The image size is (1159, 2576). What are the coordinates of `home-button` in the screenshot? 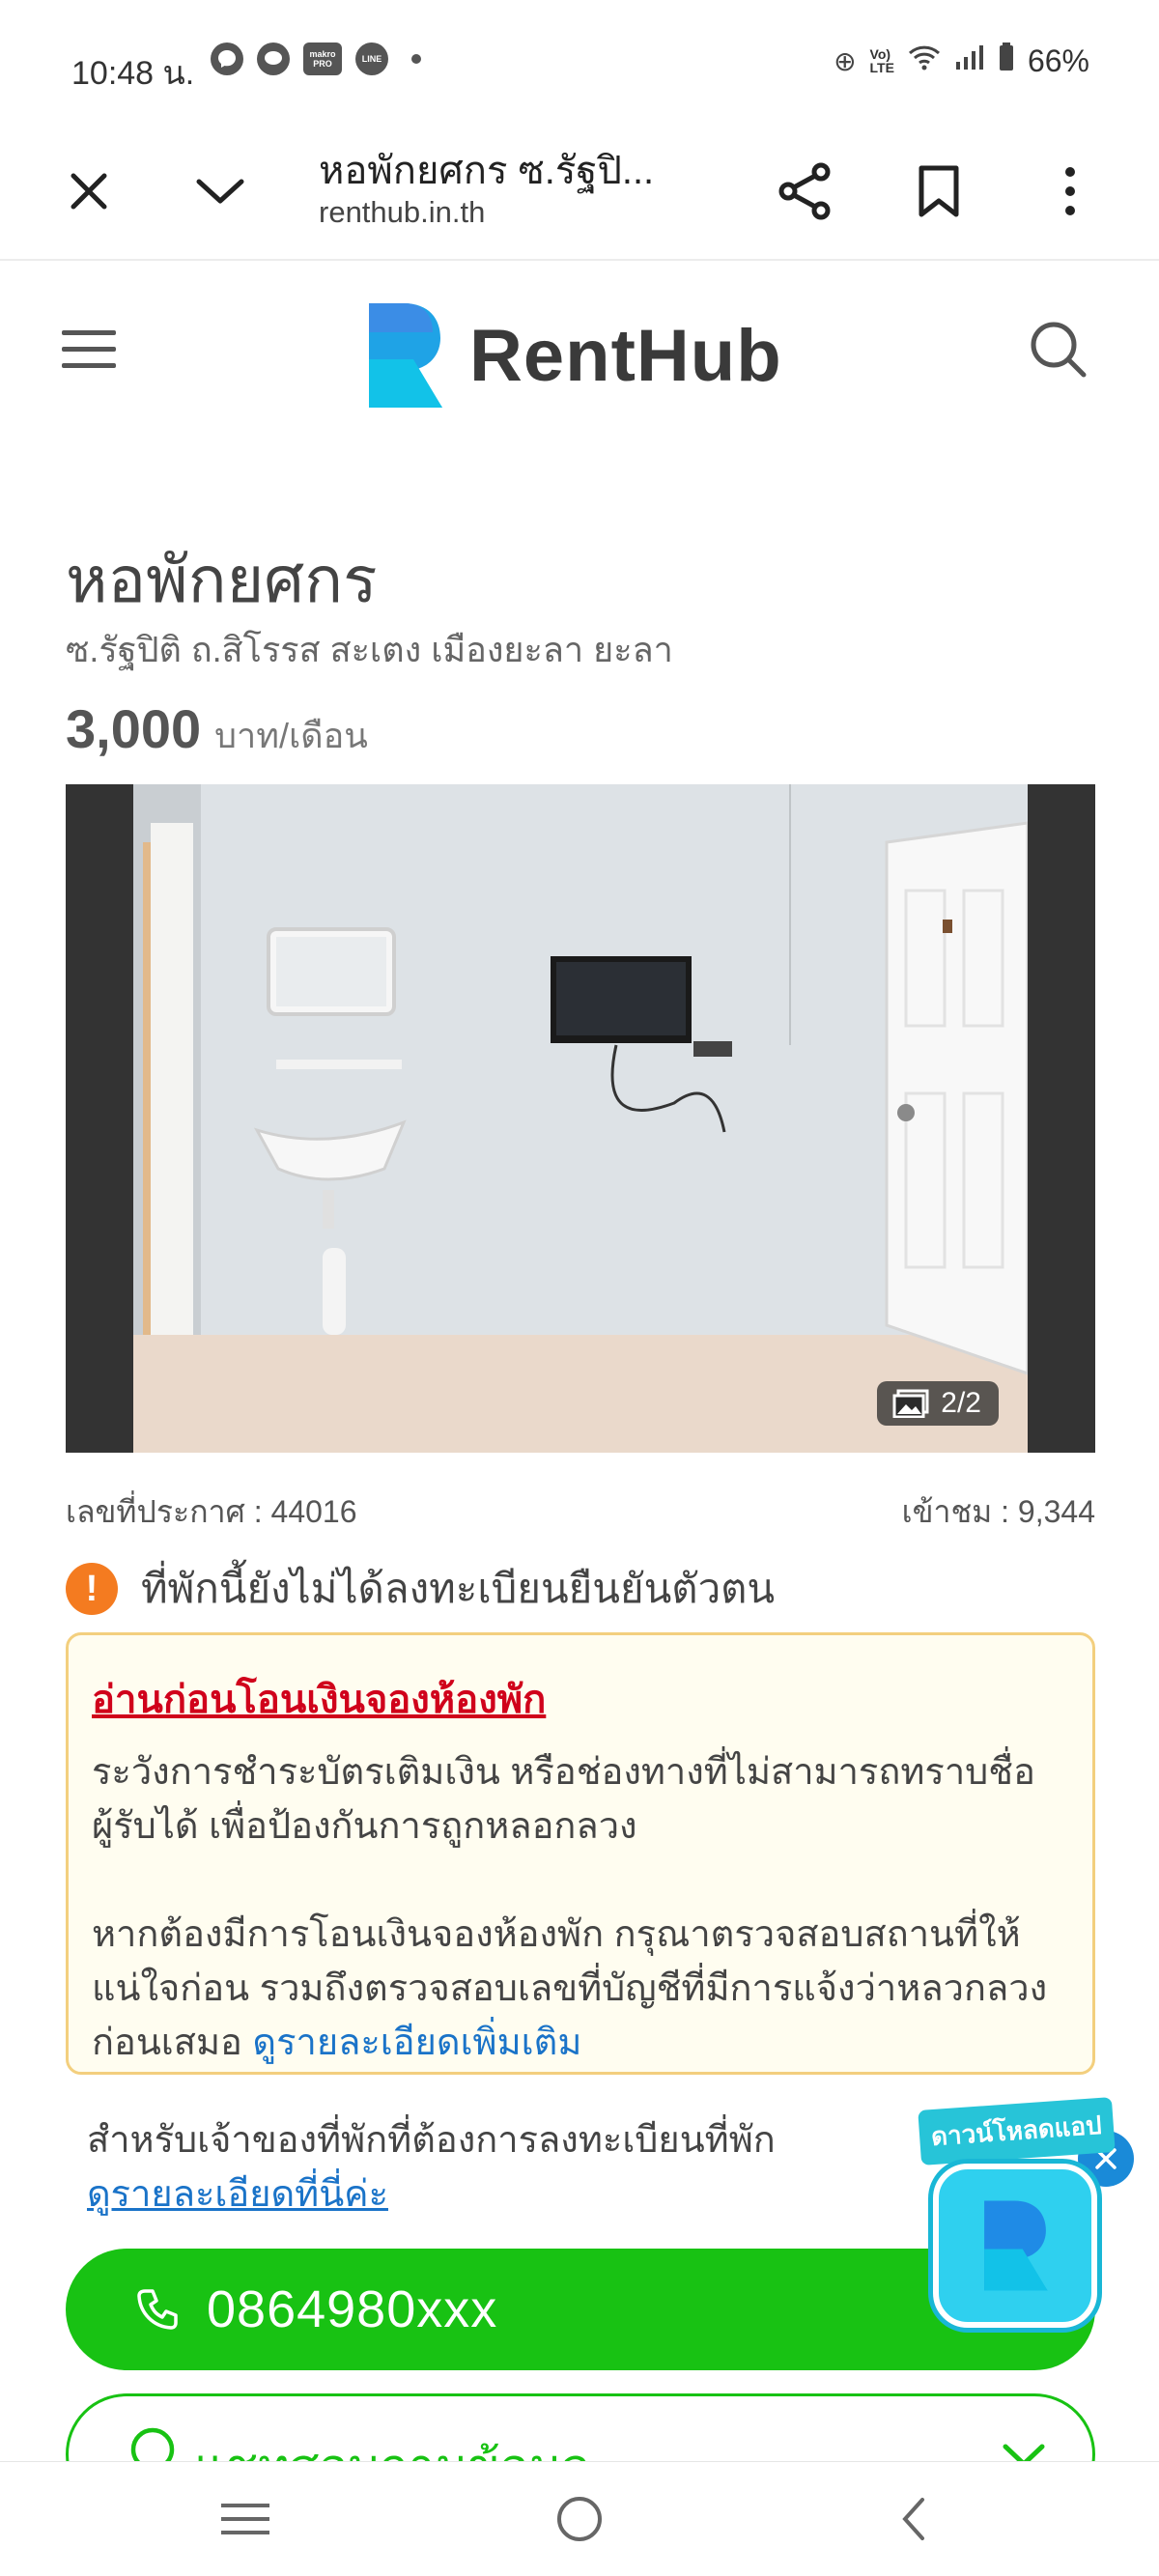 It's located at (579, 2519).